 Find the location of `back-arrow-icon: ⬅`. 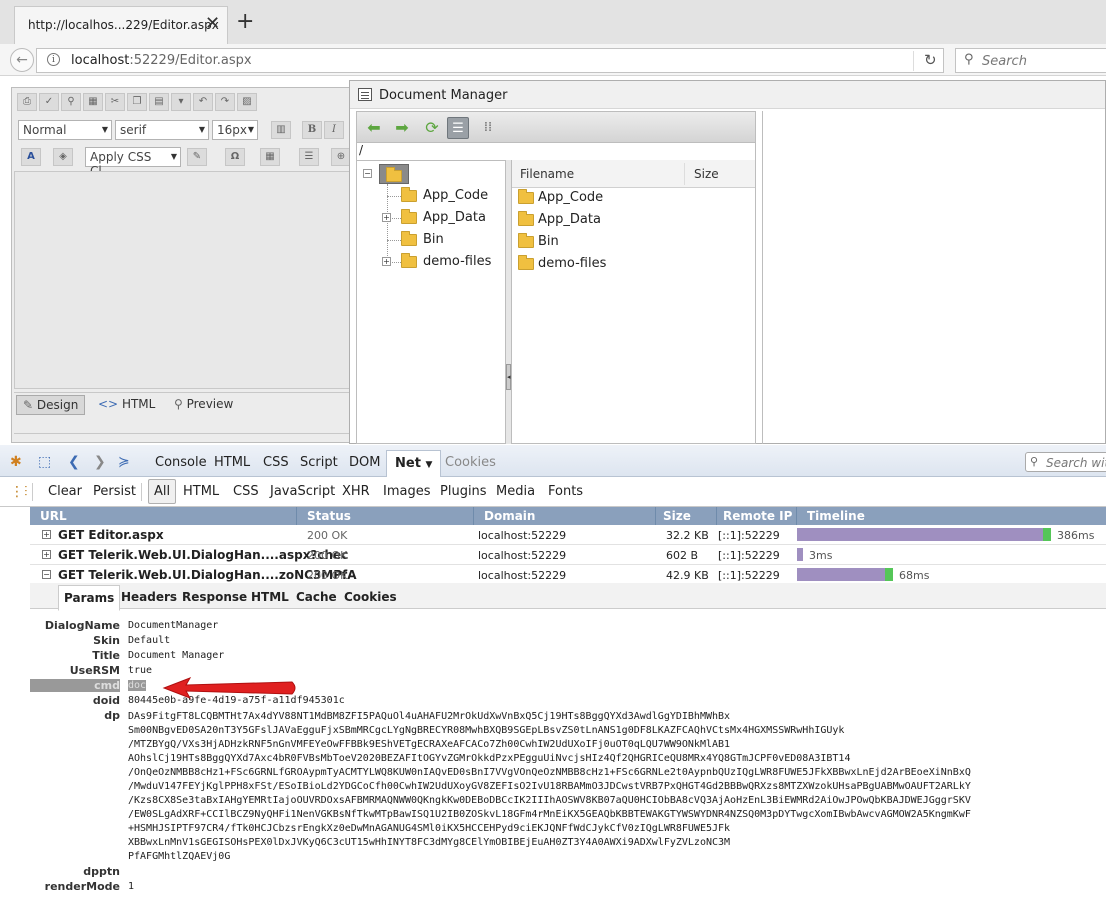

back-arrow-icon: ⬅ is located at coordinates (374, 128).